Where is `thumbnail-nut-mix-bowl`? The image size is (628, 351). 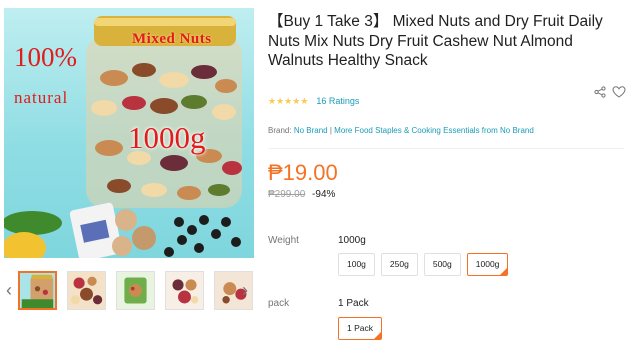
thumbnail-nut-mix-bowl is located at coordinates (86, 290).